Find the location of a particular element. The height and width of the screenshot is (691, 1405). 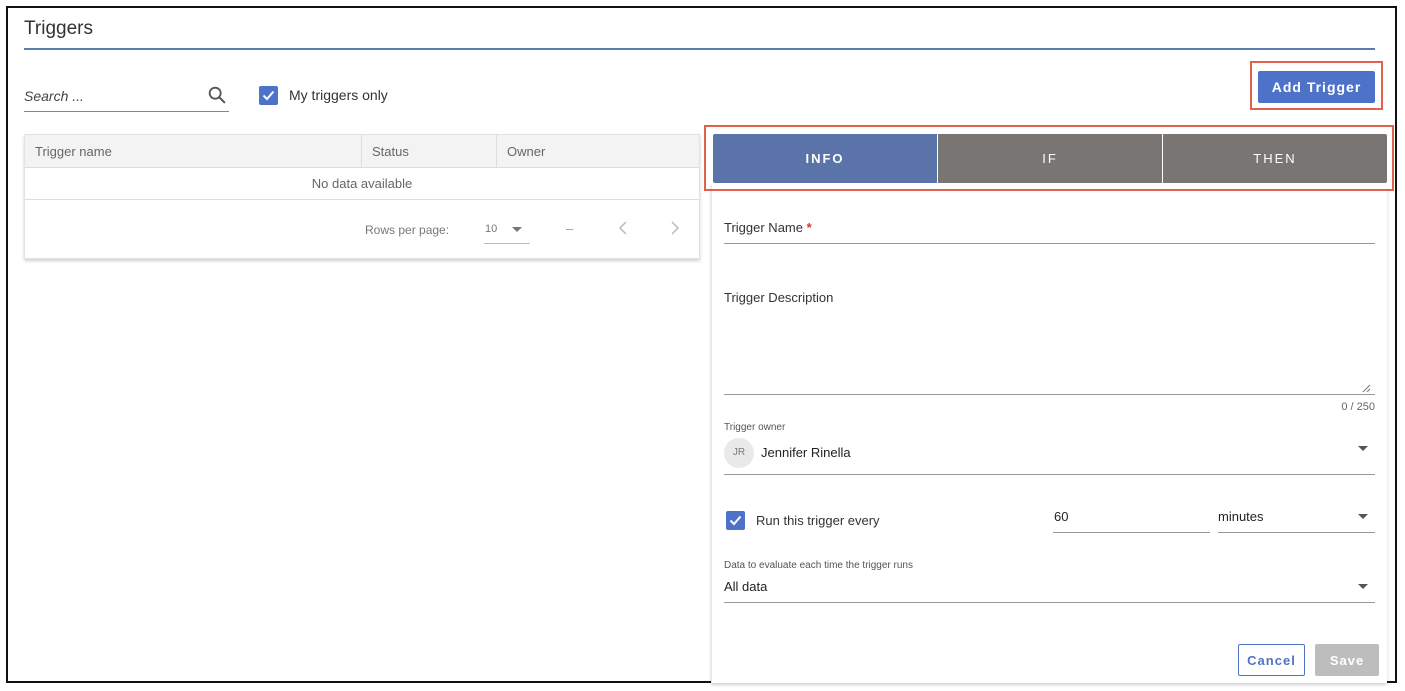

rows-per-page-label: Rows per page: is located at coordinates (407, 230).